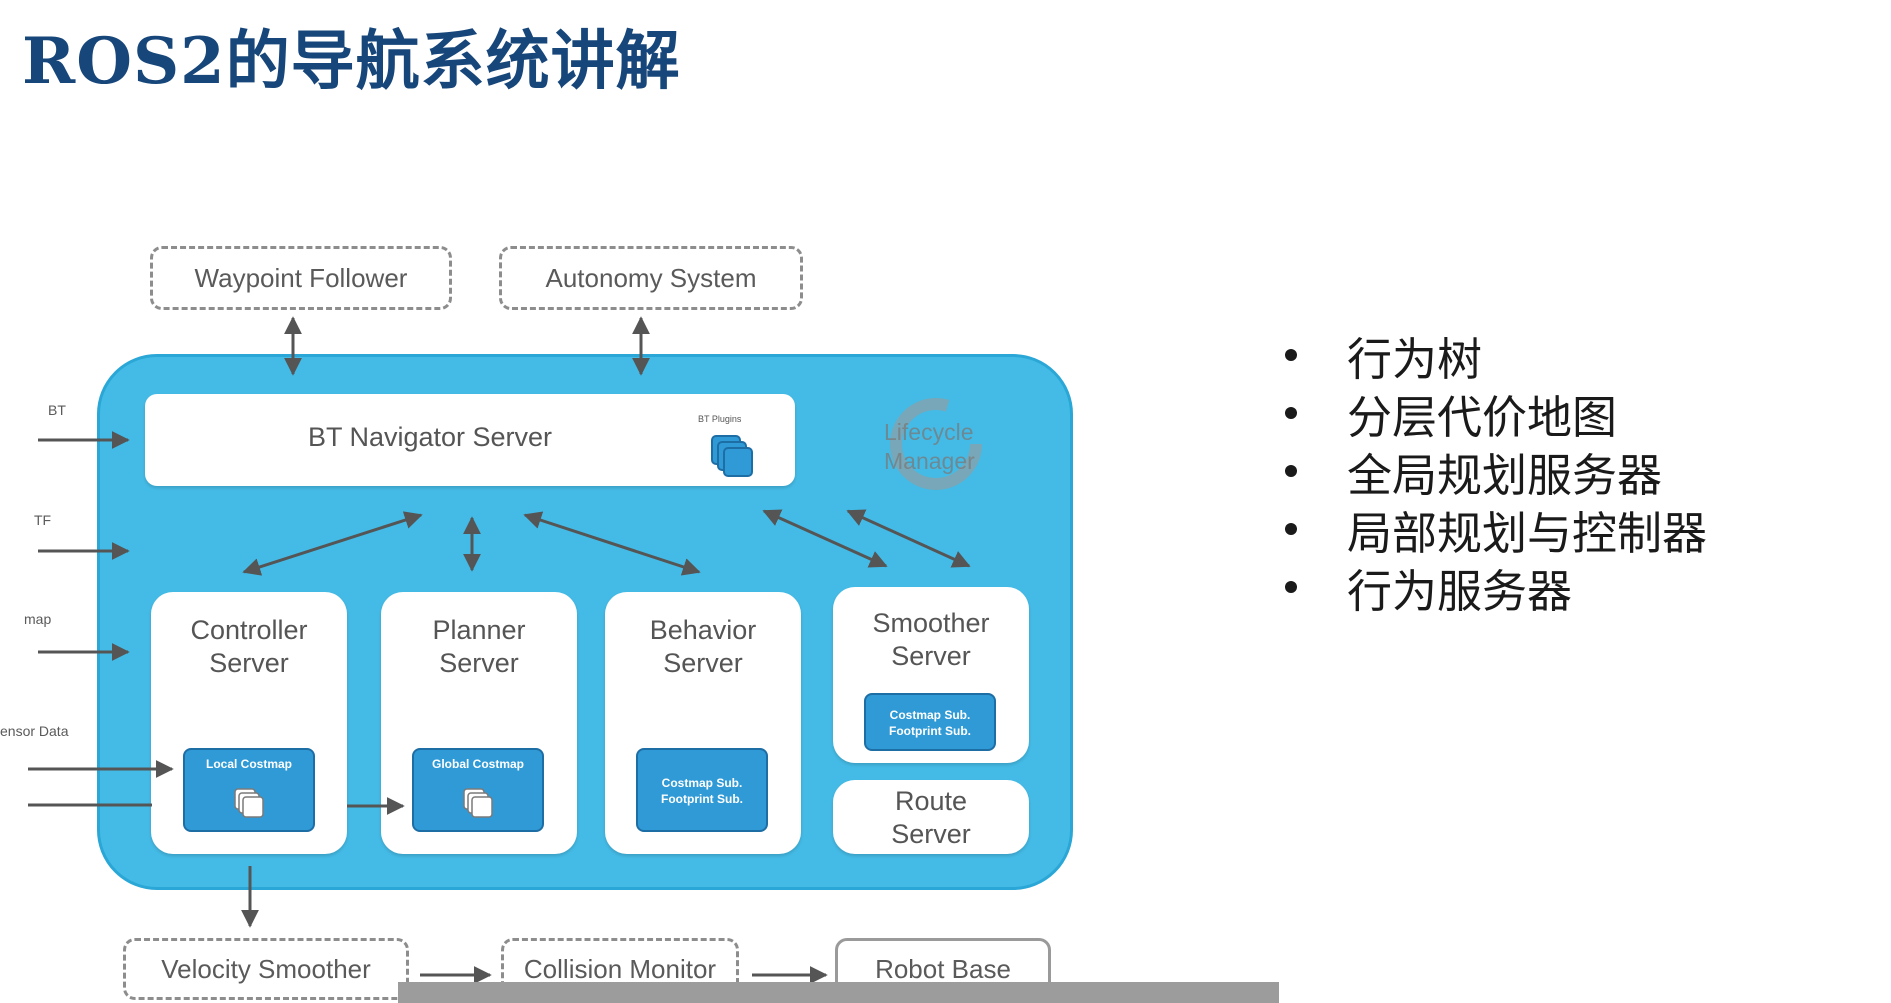  What do you see at coordinates (1460, 591) in the screenshot?
I see `bullet-text: 行为服务器` at bounding box center [1460, 591].